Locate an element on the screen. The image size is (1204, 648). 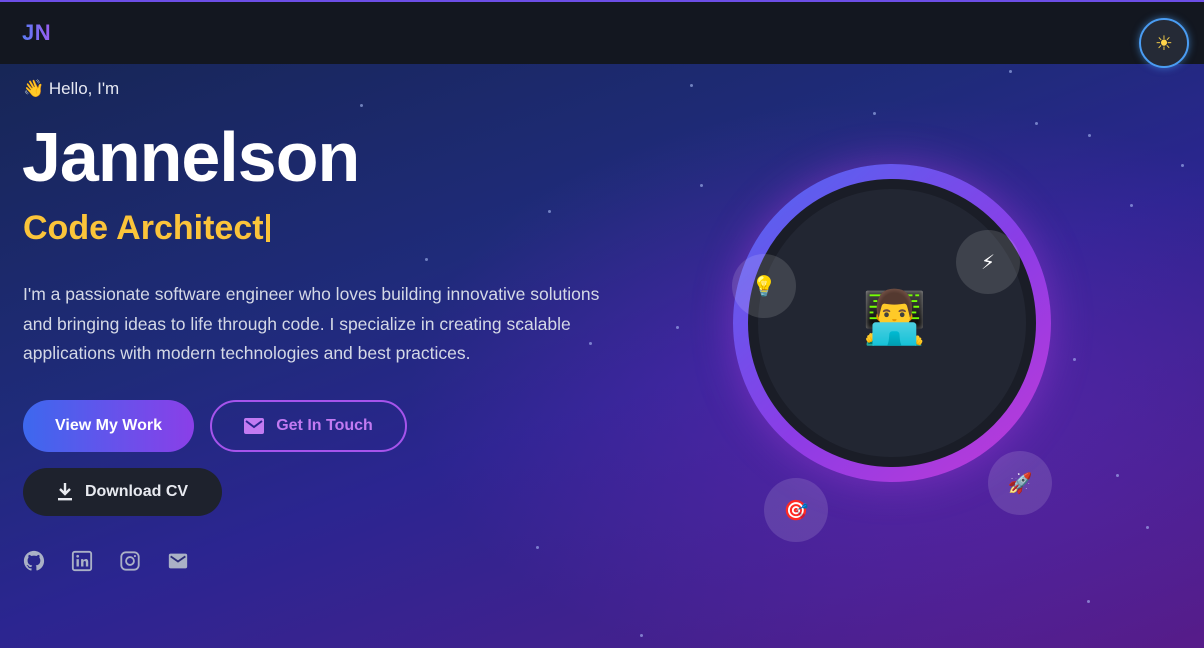
view-work-label: View My Work is located at coordinates (108, 425).